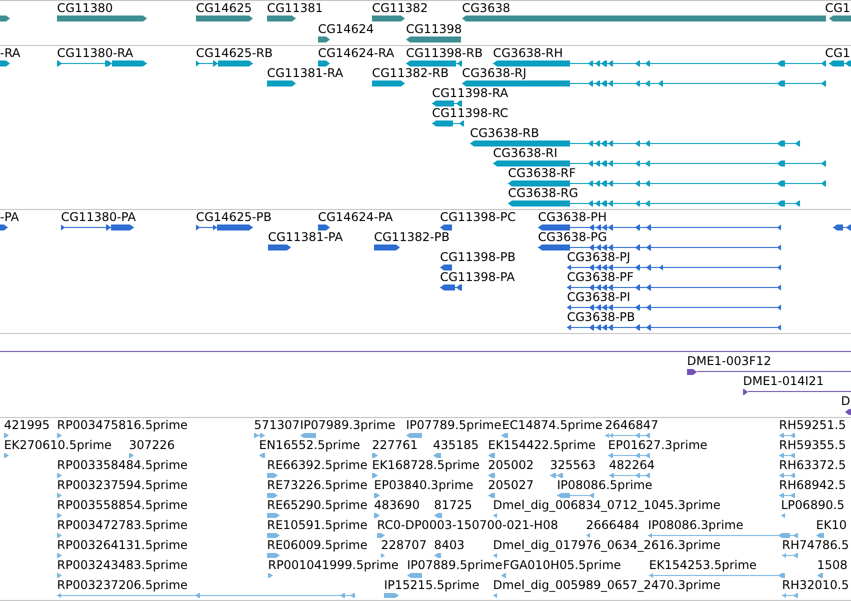  Describe the element at coordinates (454, 425) in the screenshot. I see `est-label: IP07789.5prime` at that location.